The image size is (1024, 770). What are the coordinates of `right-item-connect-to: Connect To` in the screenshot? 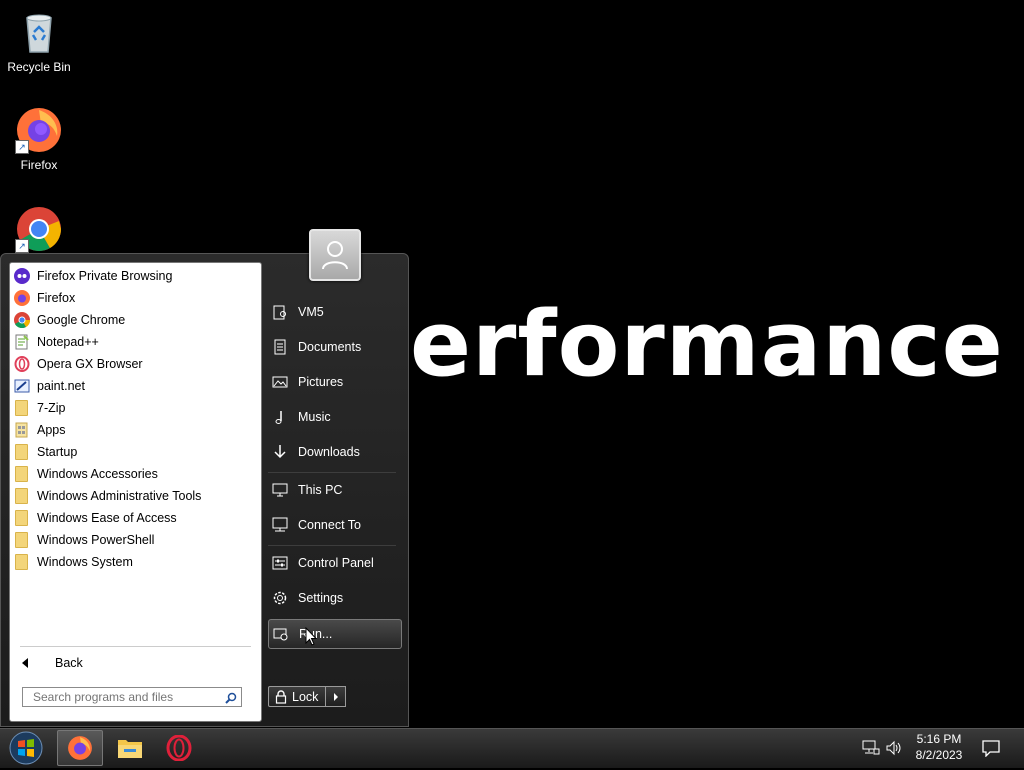 It's located at (335, 525).